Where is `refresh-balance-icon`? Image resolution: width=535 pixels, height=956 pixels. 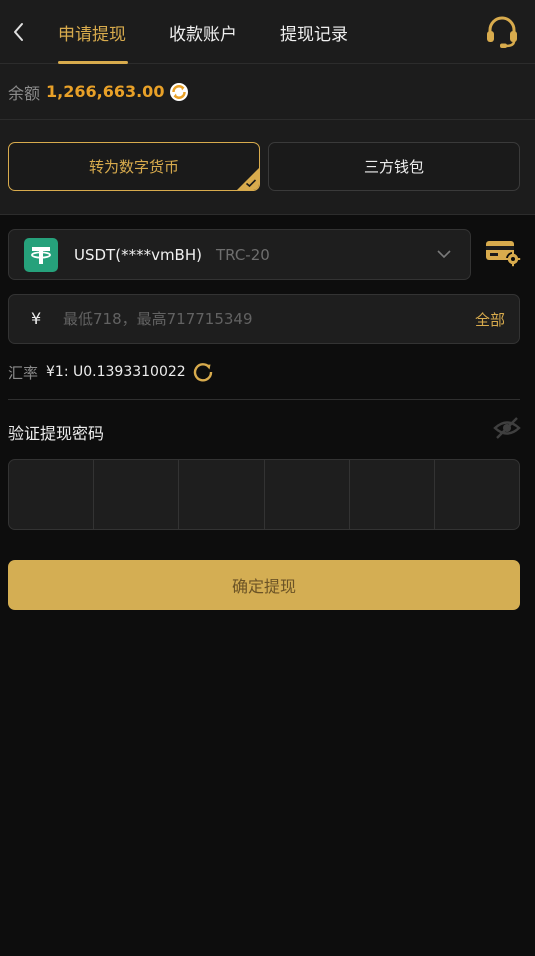 refresh-balance-icon is located at coordinates (179, 92).